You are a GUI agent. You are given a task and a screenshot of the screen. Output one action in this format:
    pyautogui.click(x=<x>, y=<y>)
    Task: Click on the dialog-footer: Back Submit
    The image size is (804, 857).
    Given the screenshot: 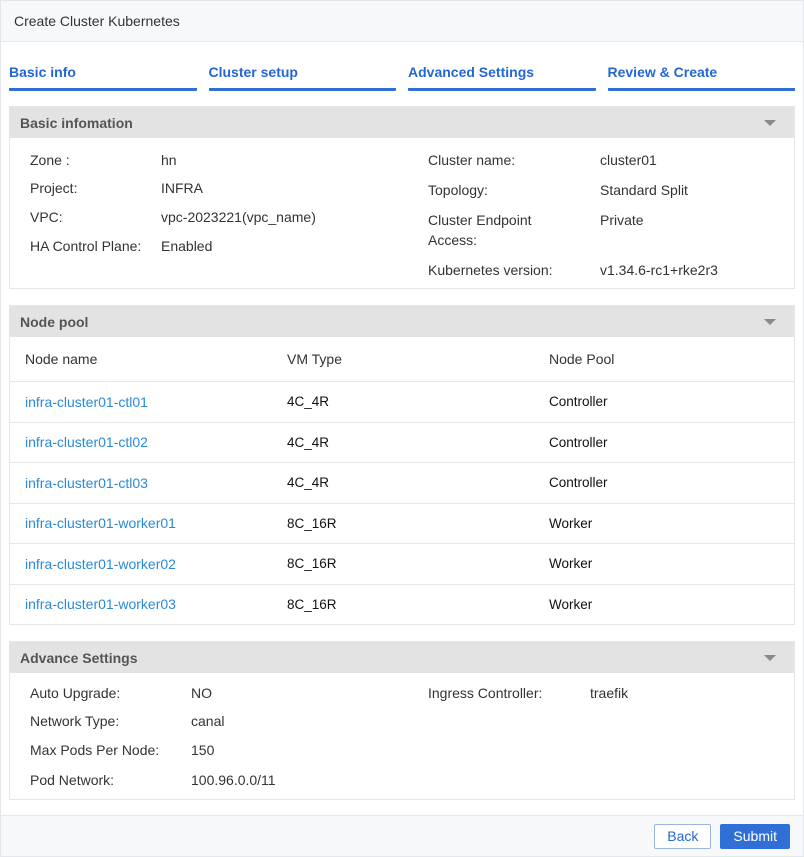 What is the action you would take?
    pyautogui.click(x=402, y=835)
    